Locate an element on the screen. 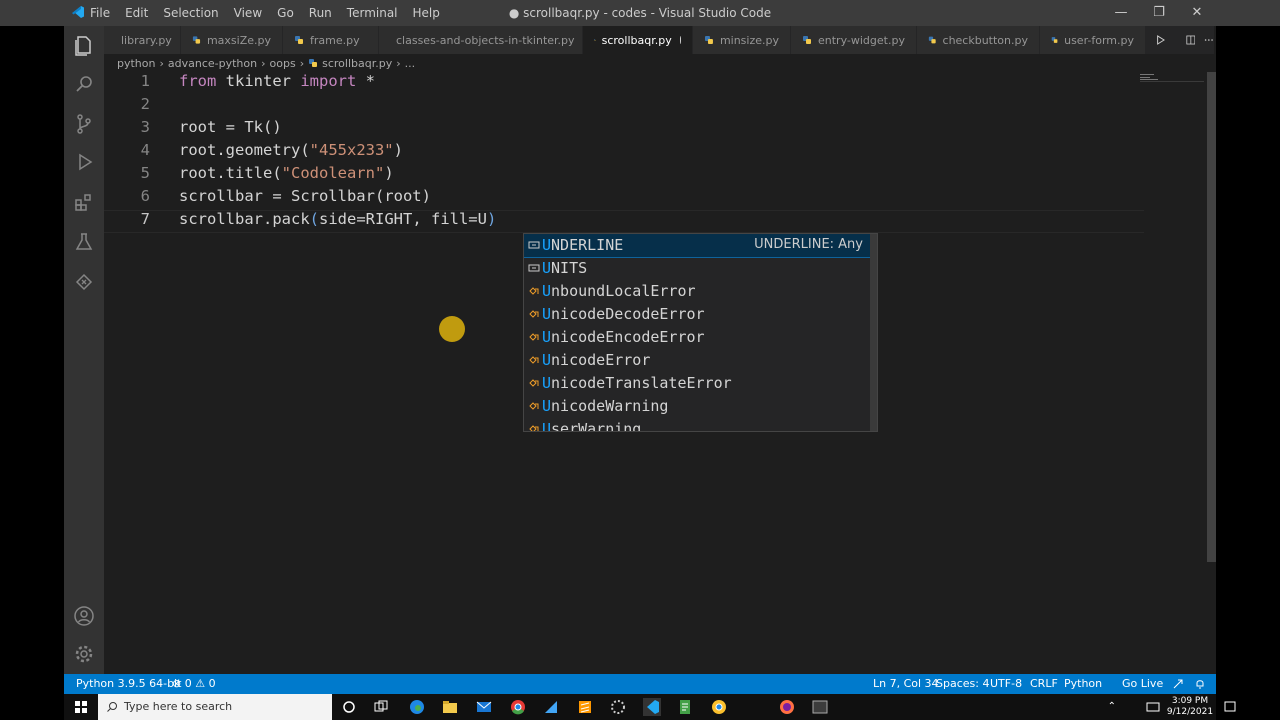 The height and width of the screenshot is (720, 1280). suggestion-detail: UNDERLINE: Any is located at coordinates (808, 244).